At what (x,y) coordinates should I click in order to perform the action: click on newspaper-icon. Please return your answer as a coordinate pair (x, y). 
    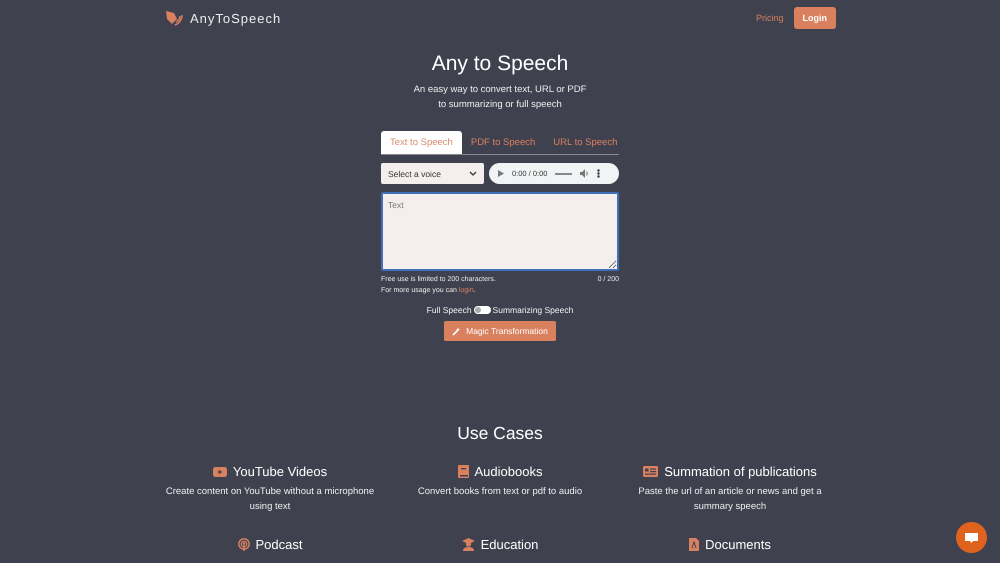
    Looking at the image, I should click on (650, 471).